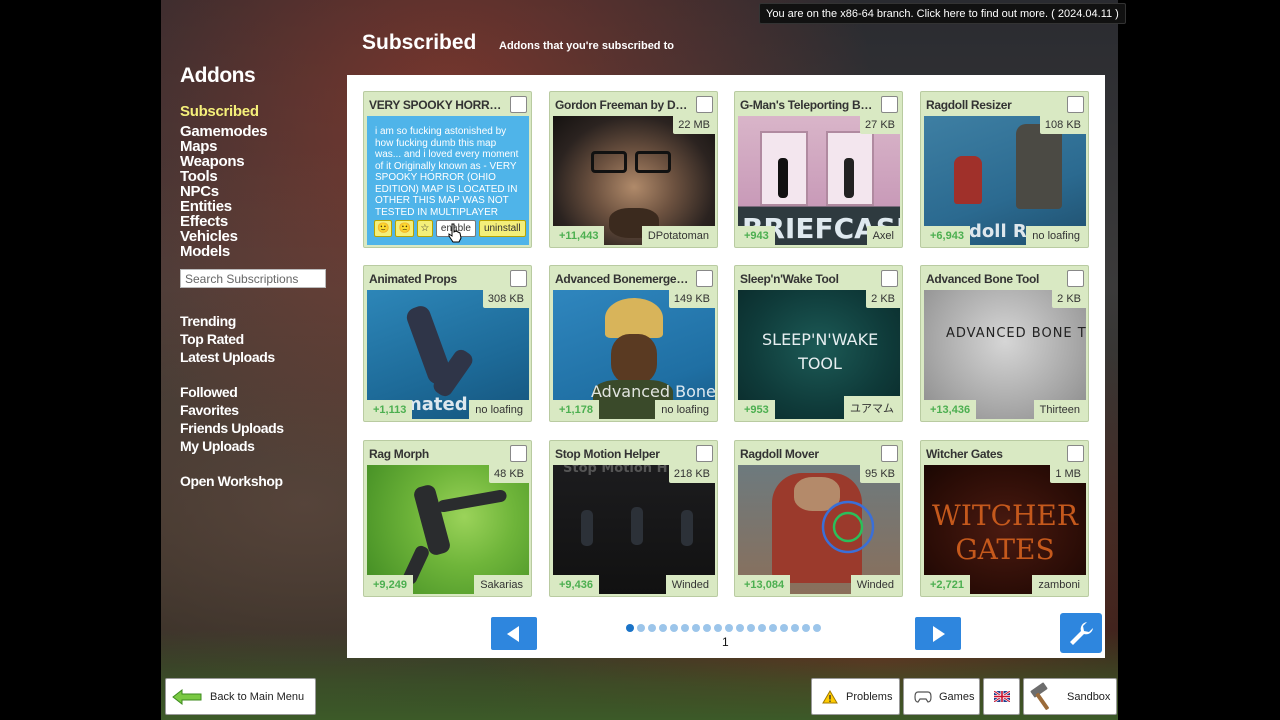 The width and height of the screenshot is (1280, 720). What do you see at coordinates (880, 125) in the screenshot?
I see `addon-size: 27 KB` at bounding box center [880, 125].